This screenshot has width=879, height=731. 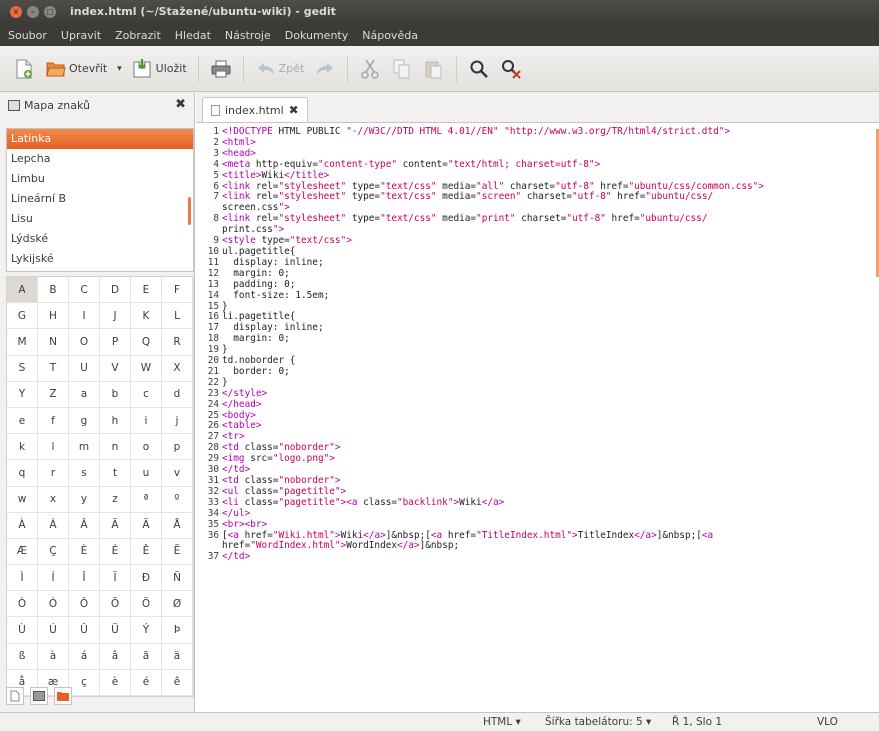 I want to click on code-line: 18 margin: 0;, so click(x=537, y=339).